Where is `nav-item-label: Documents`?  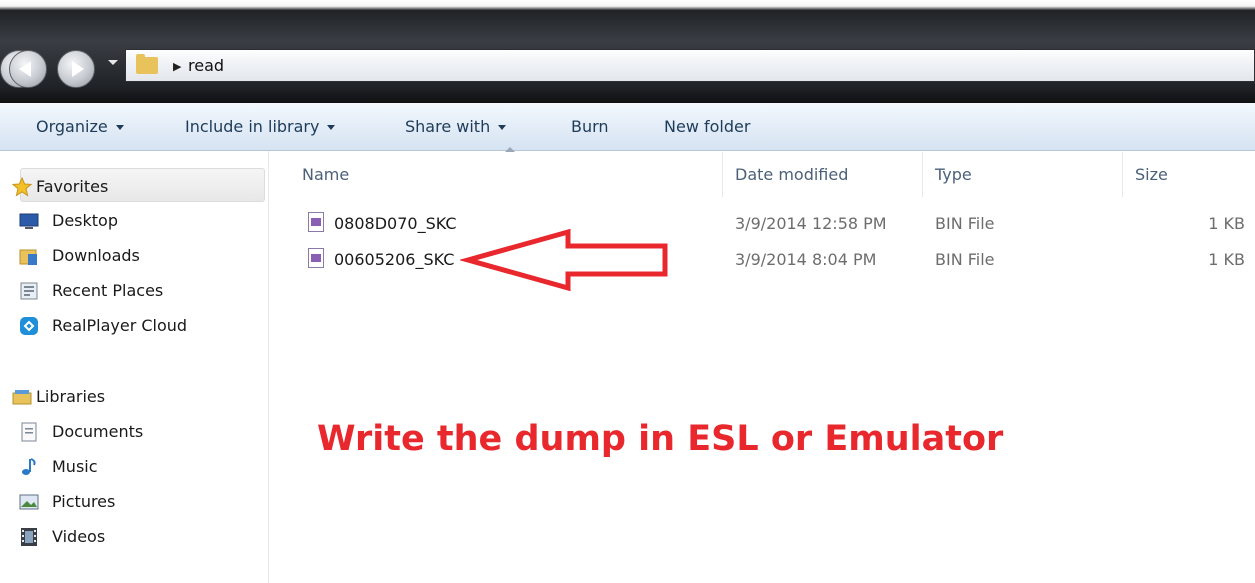
nav-item-label: Documents is located at coordinates (98, 431).